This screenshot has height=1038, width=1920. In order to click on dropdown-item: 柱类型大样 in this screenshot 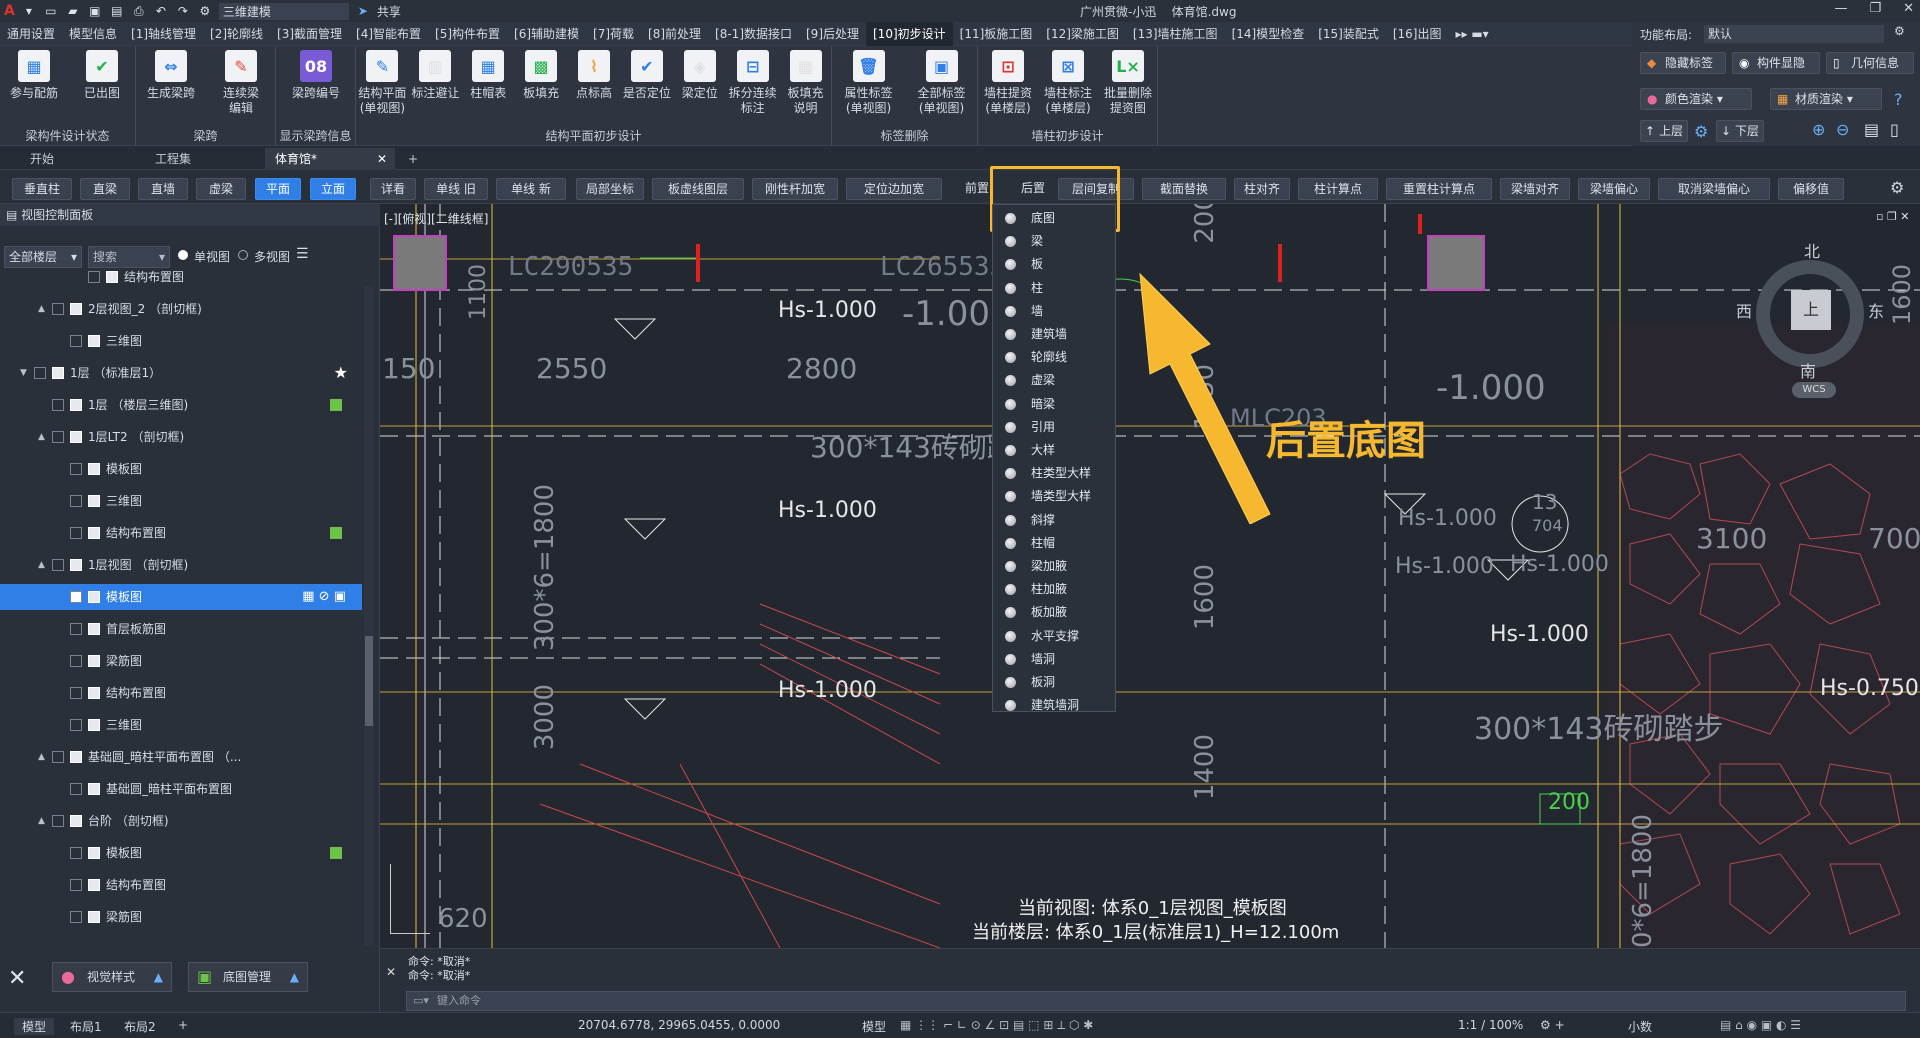, I will do `click(1054, 473)`.